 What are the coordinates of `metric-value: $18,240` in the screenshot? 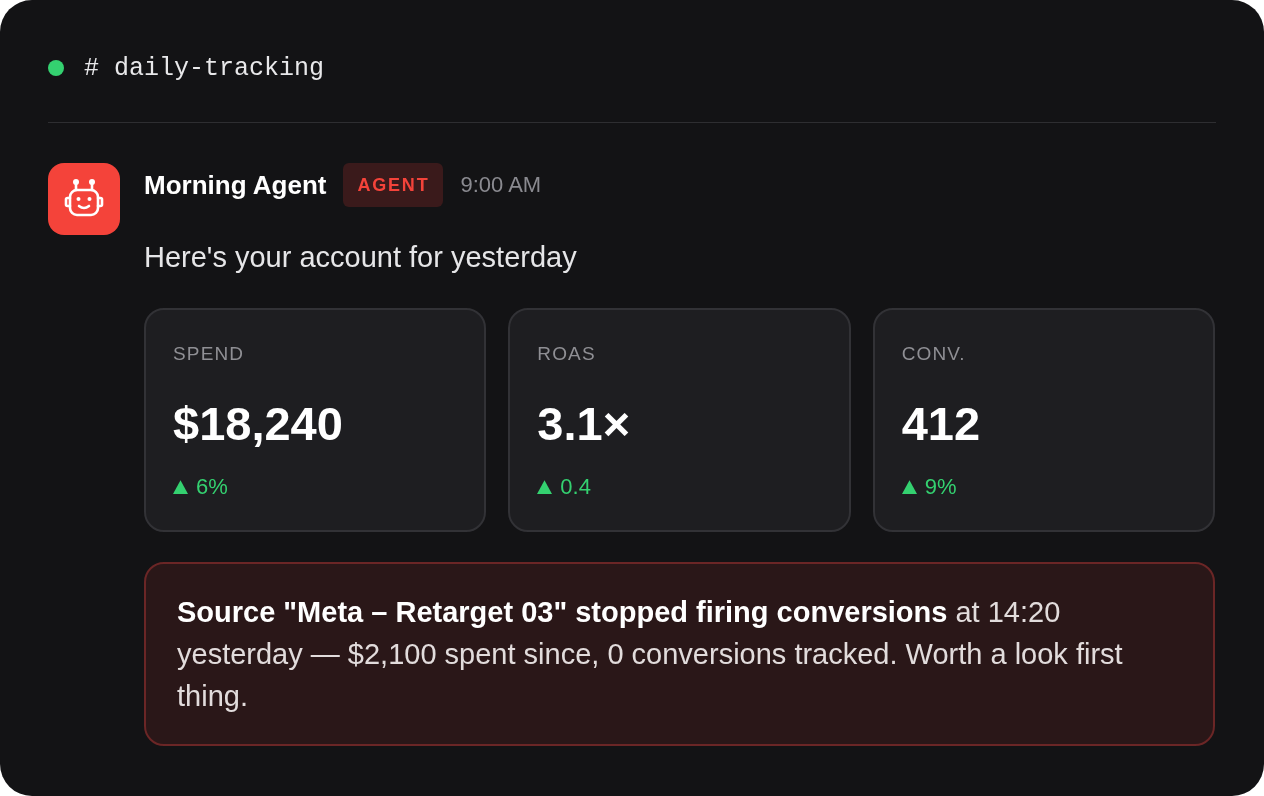 It's located at (258, 423).